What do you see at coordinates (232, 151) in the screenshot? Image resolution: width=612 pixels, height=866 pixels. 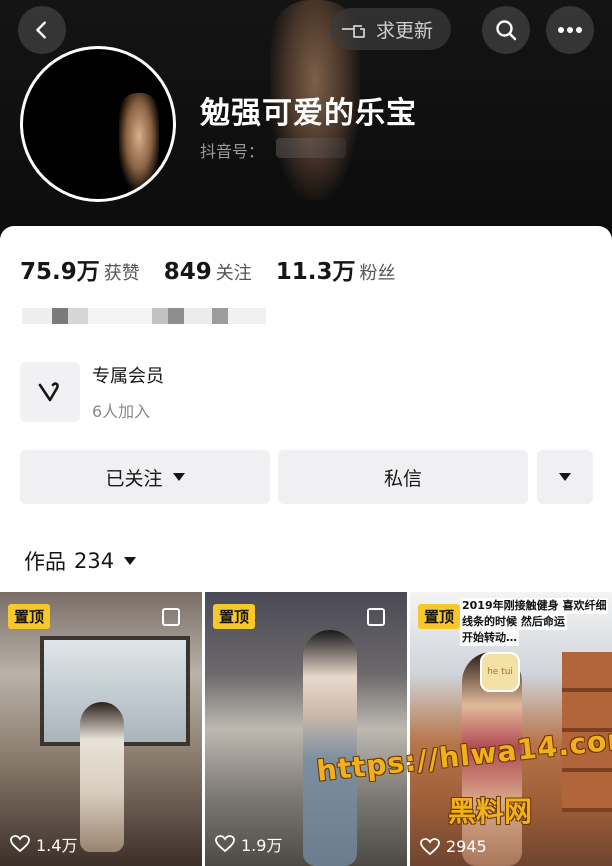 I see `douyin-id-label: 抖音号：` at bounding box center [232, 151].